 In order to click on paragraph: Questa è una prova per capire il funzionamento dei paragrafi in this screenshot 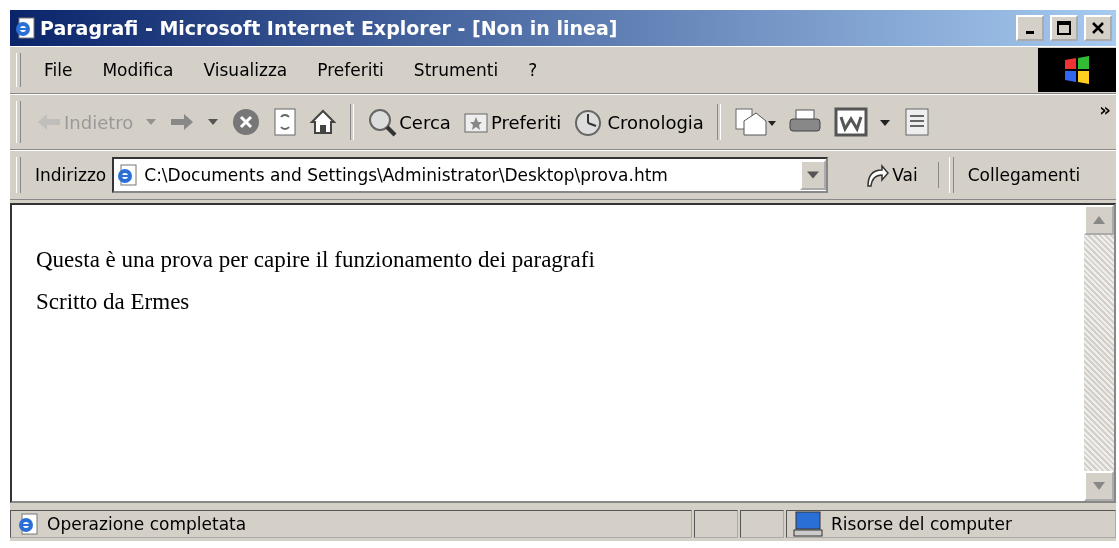, I will do `click(316, 260)`.